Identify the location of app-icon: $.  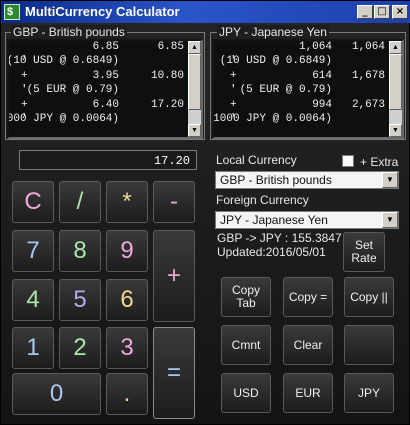
(12, 12).